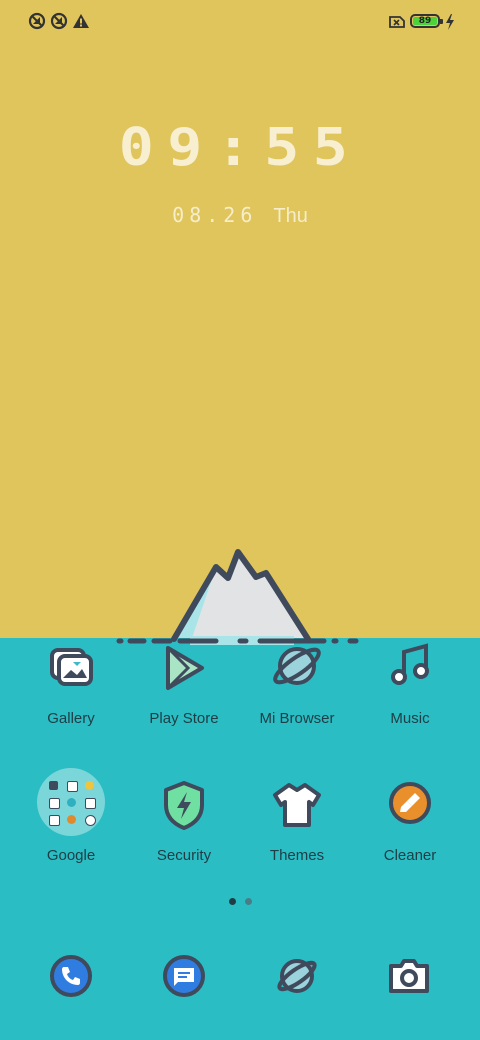 This screenshot has width=480, height=1040. I want to click on app-play-store: Play Store, so click(184, 687).